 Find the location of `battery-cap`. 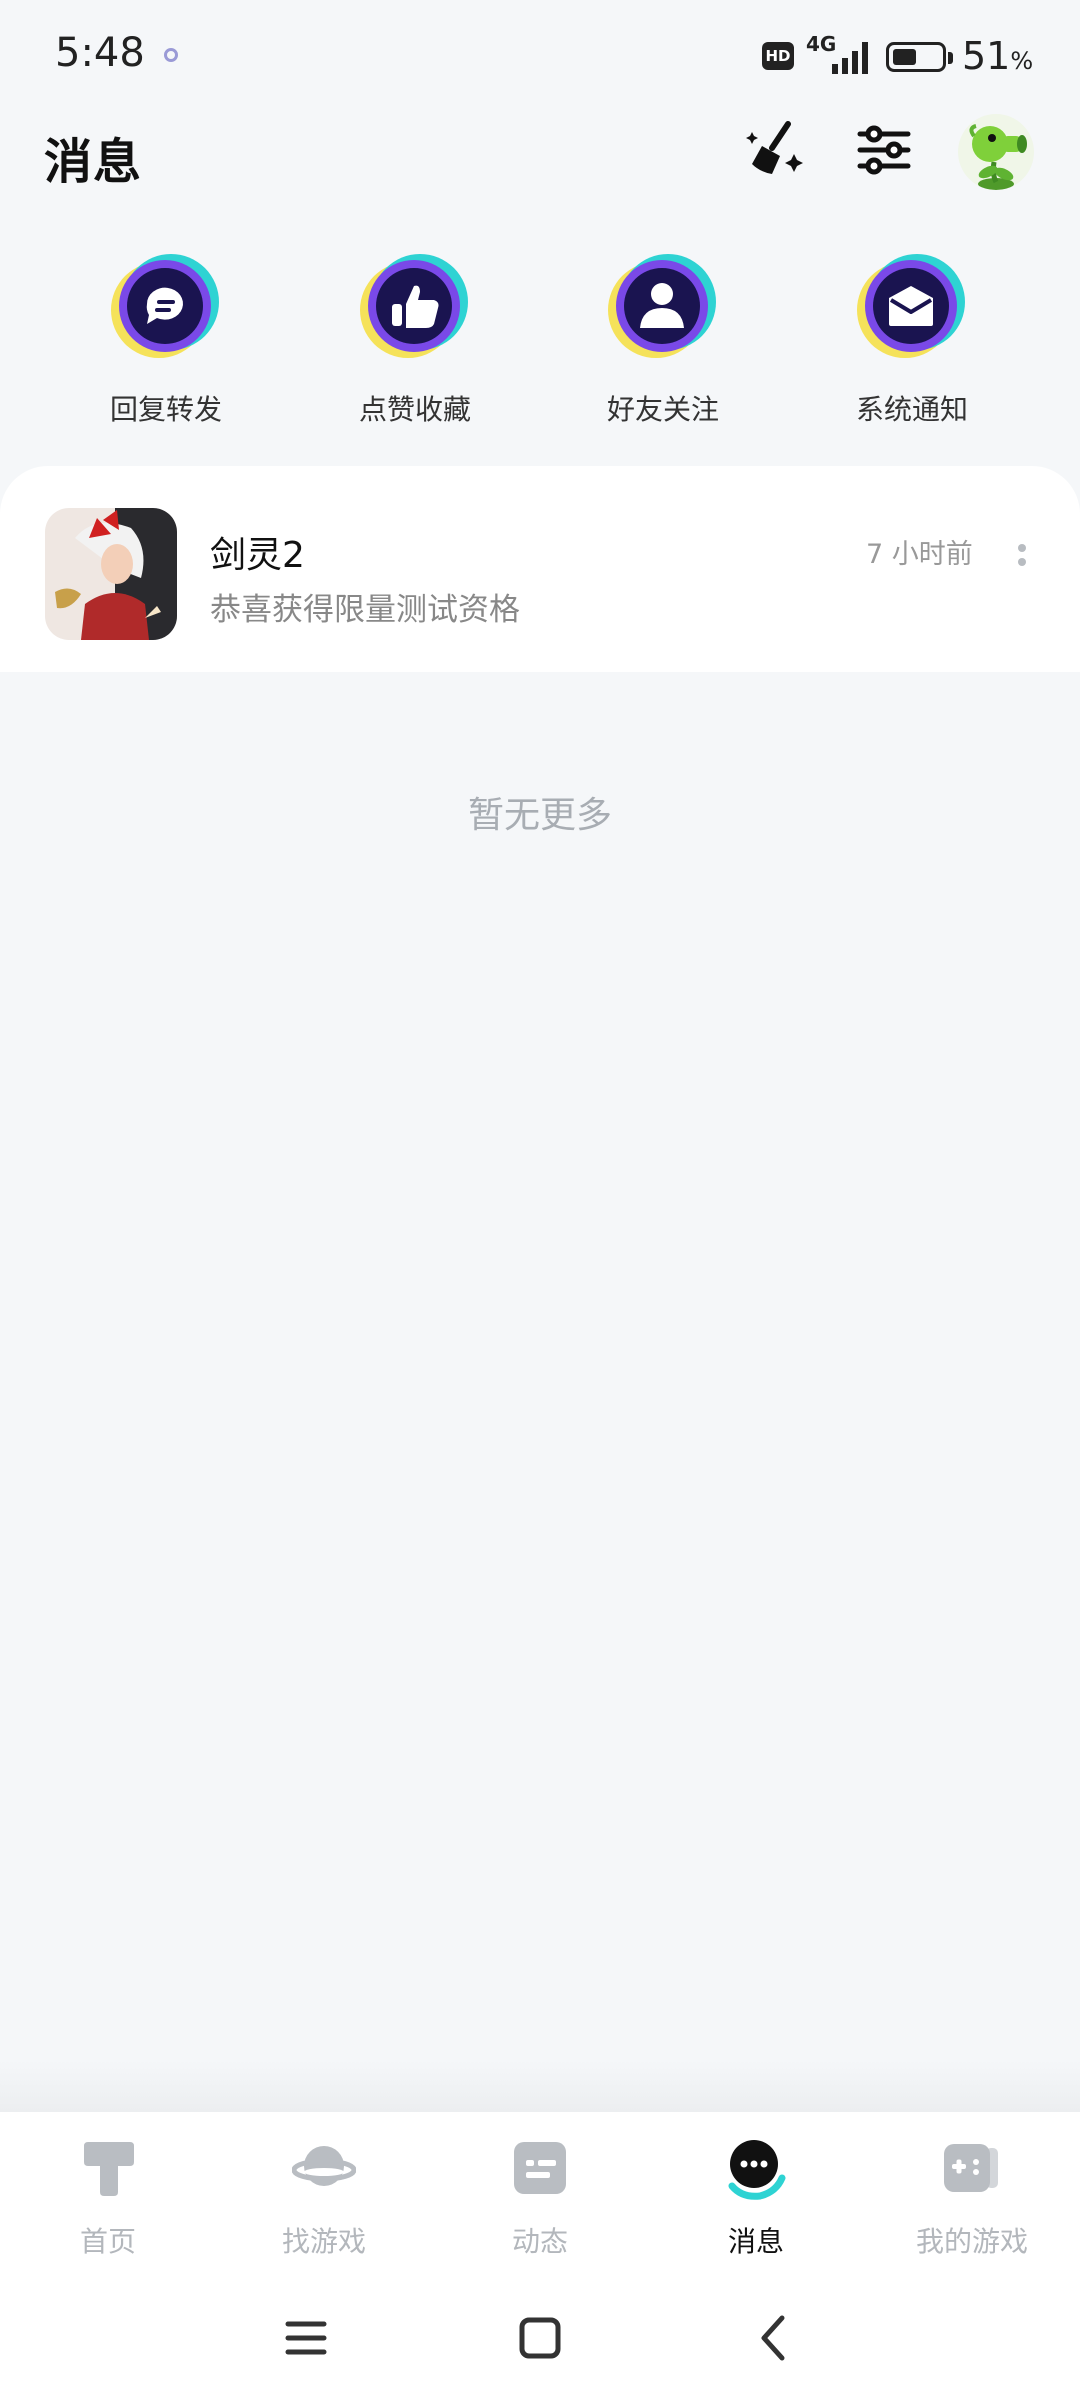

battery-cap is located at coordinates (950, 58).